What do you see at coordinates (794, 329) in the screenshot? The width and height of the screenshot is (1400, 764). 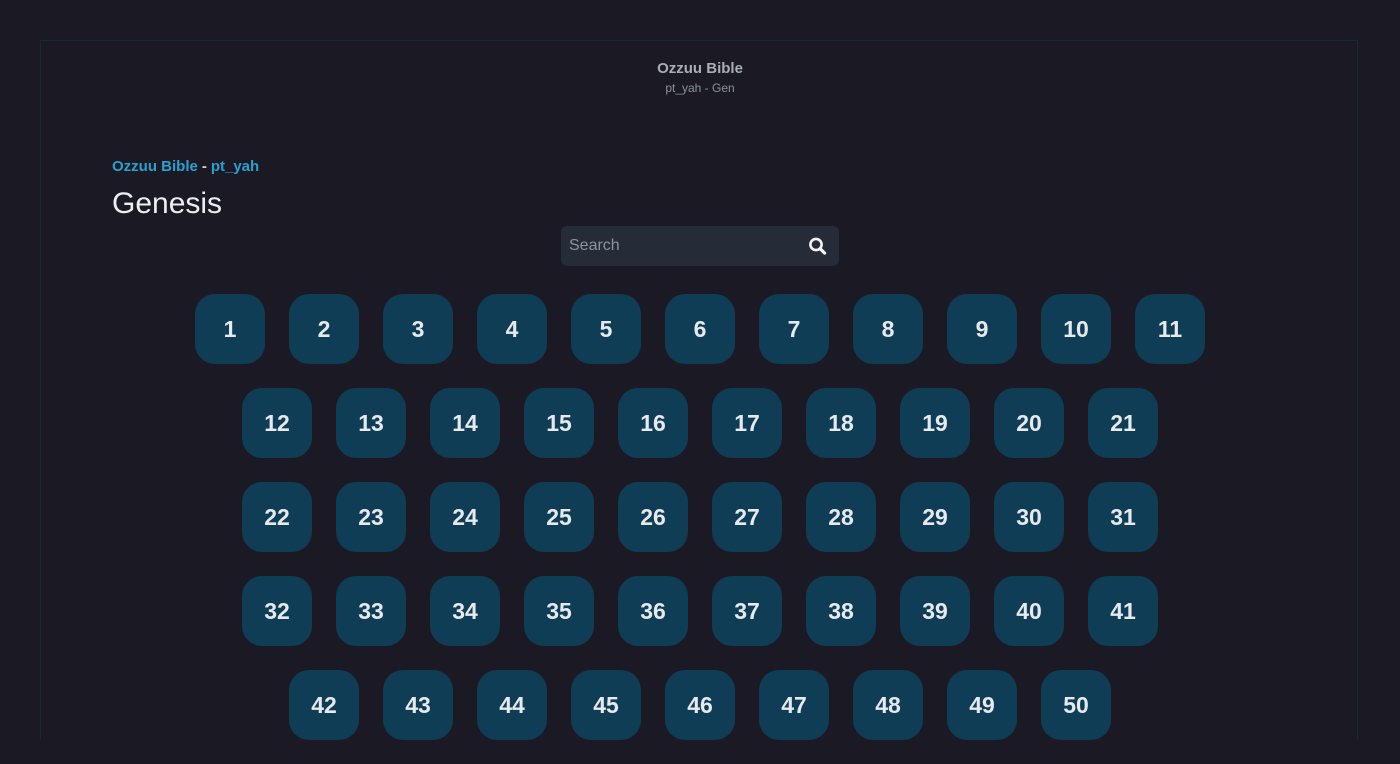 I see `chapter-button: 7` at bounding box center [794, 329].